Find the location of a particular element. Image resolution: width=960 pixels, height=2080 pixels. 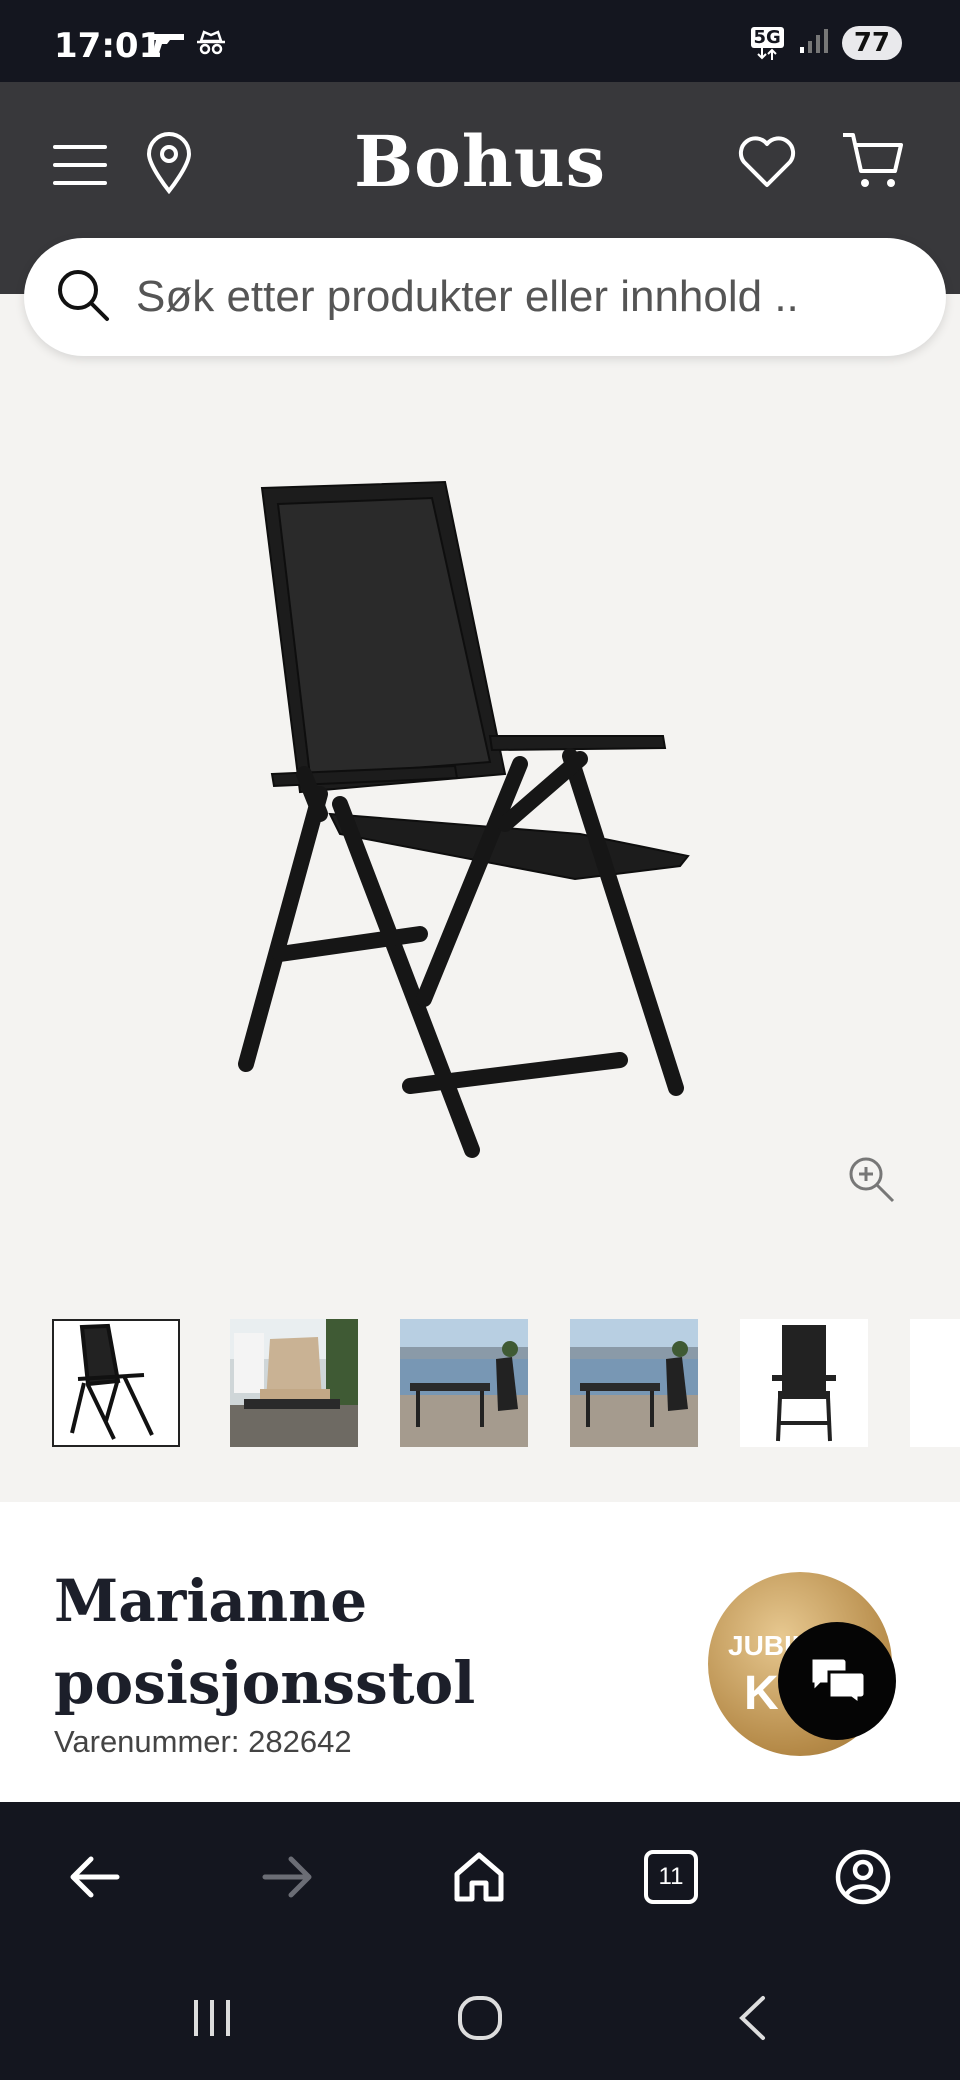

thumb-chair-side is located at coordinates (116, 1383).